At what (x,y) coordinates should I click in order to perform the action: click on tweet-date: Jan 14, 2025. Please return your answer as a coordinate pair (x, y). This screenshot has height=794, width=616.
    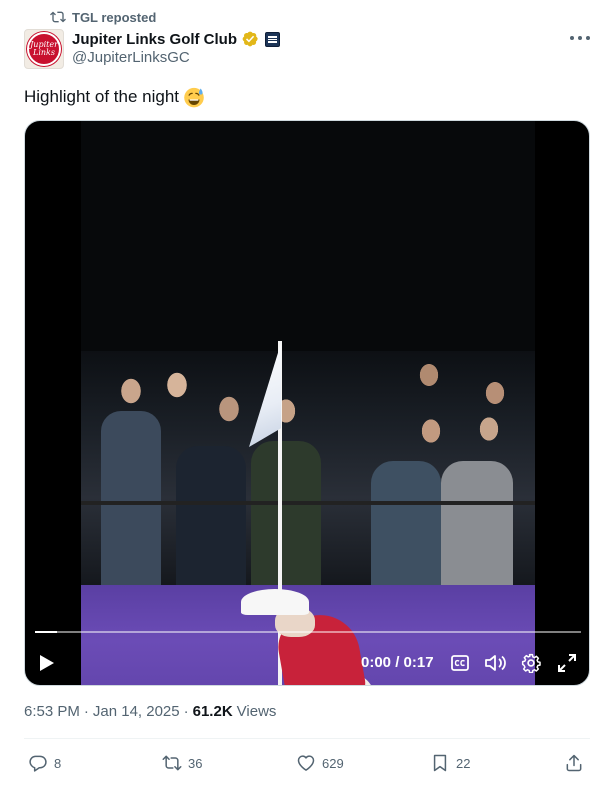
    Looking at the image, I should click on (136, 711).